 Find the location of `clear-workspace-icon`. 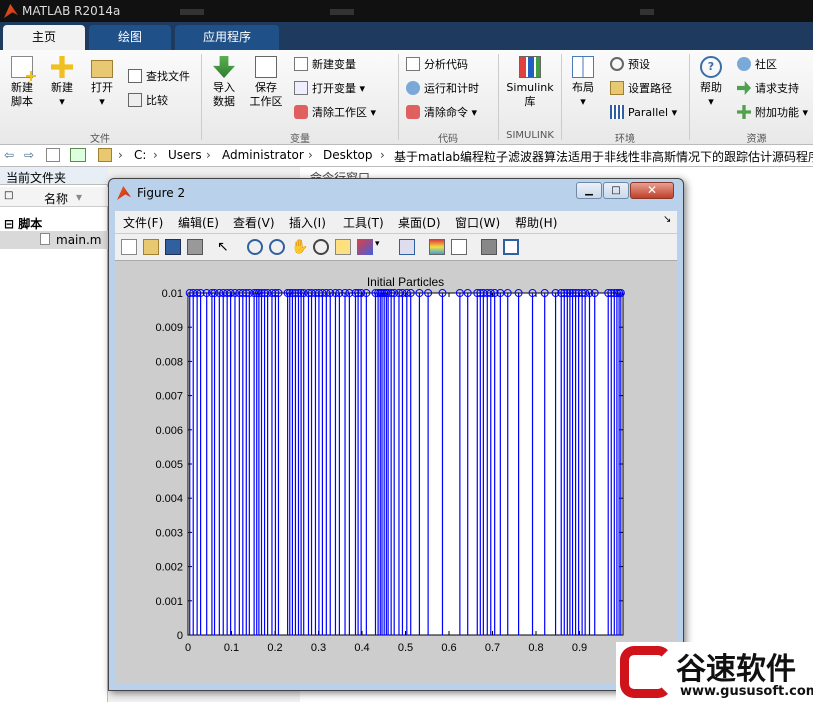

clear-workspace-icon is located at coordinates (301, 112).